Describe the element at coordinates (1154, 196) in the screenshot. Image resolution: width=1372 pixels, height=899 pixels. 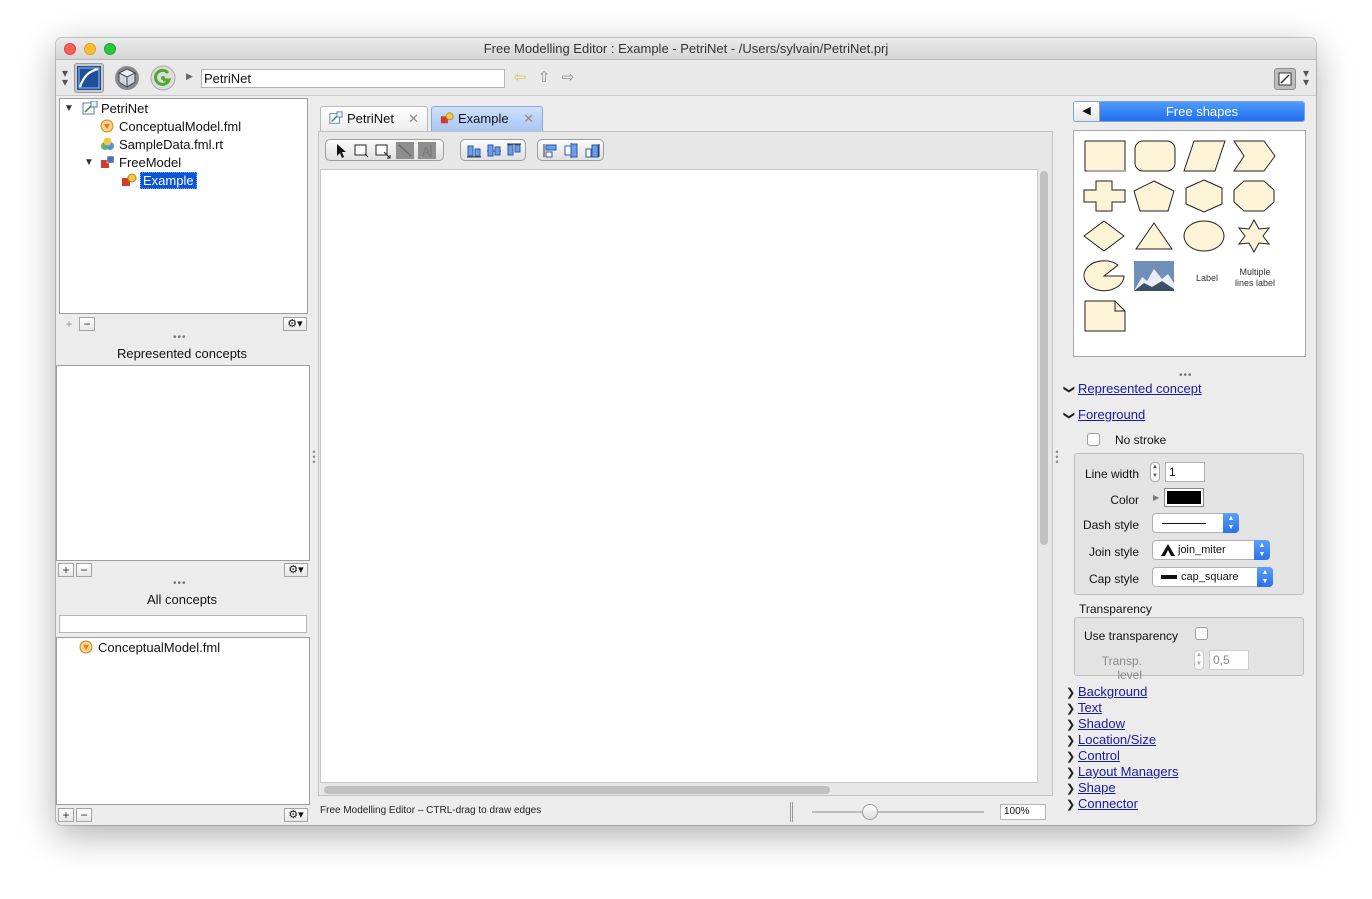
I see `pentagon-shape-icon` at that location.